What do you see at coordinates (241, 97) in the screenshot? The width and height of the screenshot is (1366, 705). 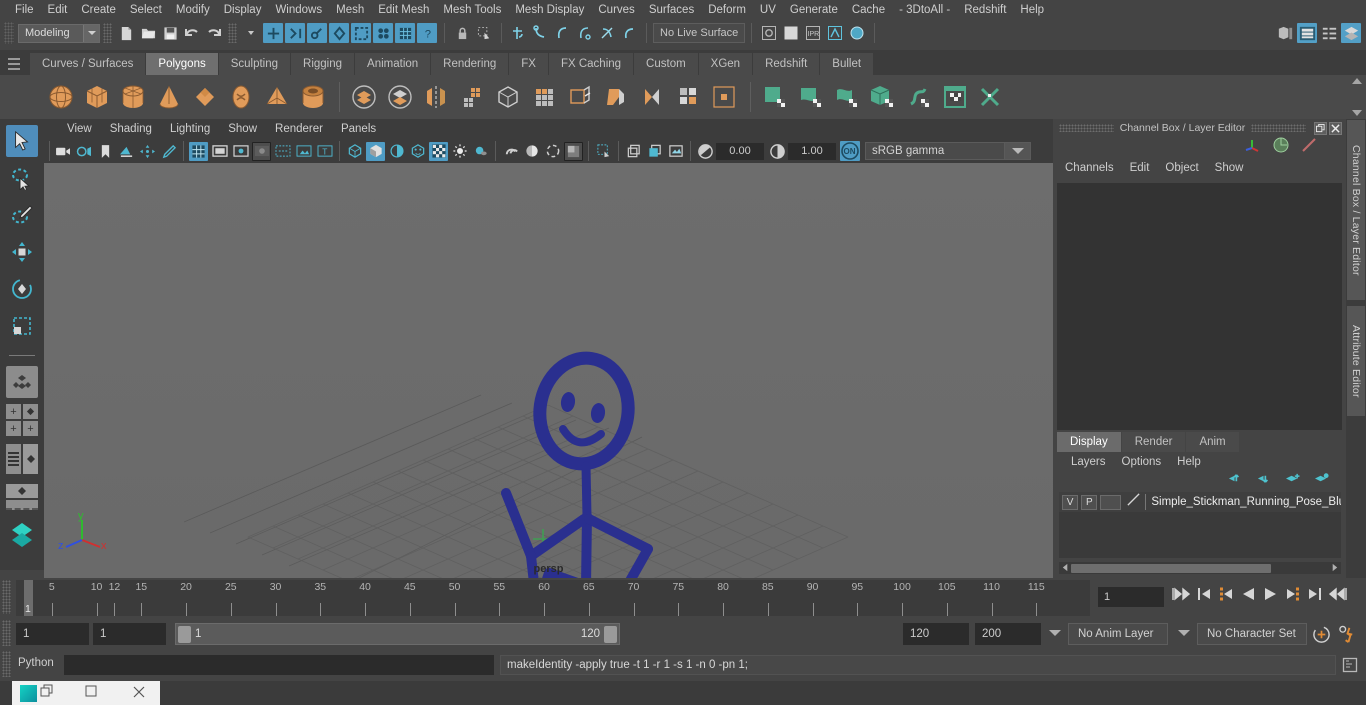 I see `poly-torus-icon` at bounding box center [241, 97].